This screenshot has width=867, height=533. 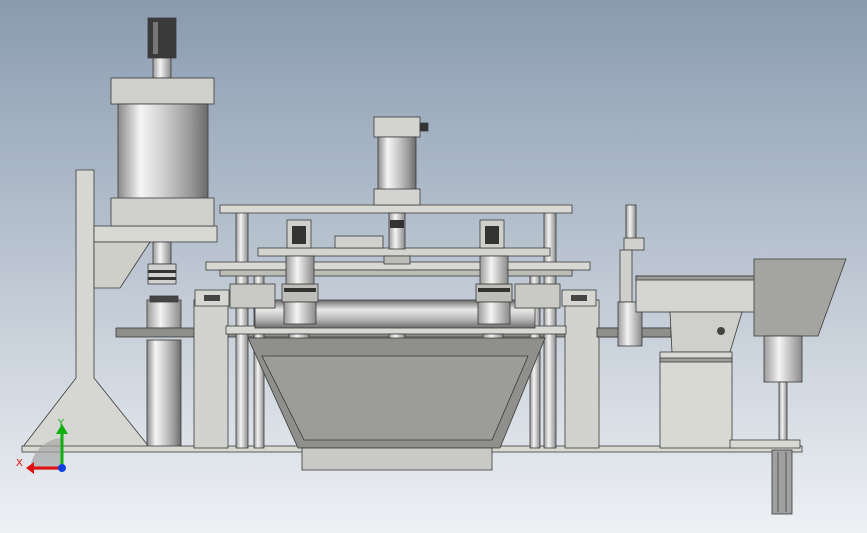 I want to click on left-lower-post, so click(x=164, y=373).